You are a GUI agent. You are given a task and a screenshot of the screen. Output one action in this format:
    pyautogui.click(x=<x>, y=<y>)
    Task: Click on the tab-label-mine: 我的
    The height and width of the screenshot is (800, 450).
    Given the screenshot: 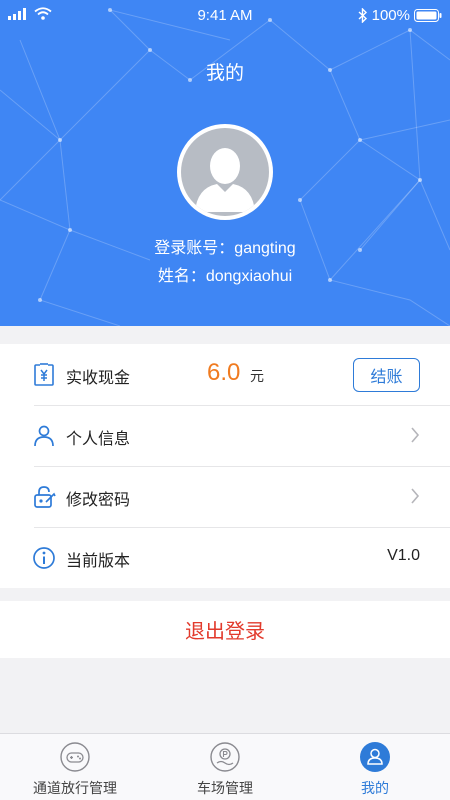 What is the action you would take?
    pyautogui.click(x=375, y=788)
    